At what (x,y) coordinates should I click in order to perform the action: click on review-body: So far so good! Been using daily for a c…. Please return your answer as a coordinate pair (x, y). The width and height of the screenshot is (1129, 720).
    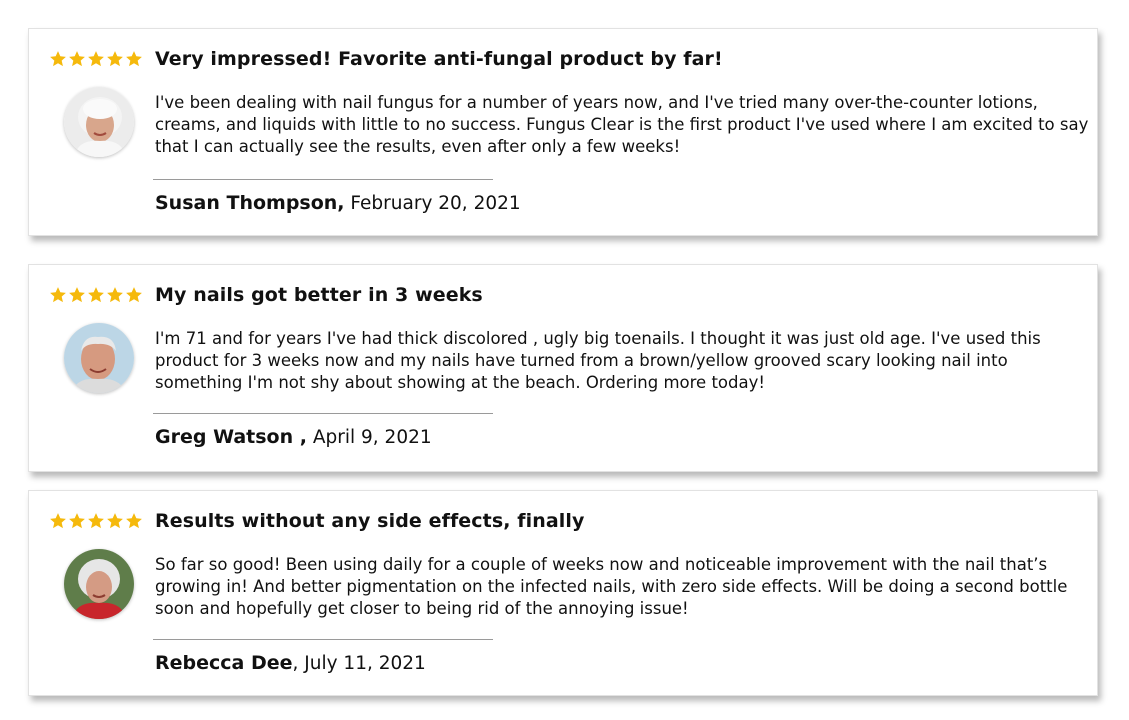
    Looking at the image, I should click on (611, 586).